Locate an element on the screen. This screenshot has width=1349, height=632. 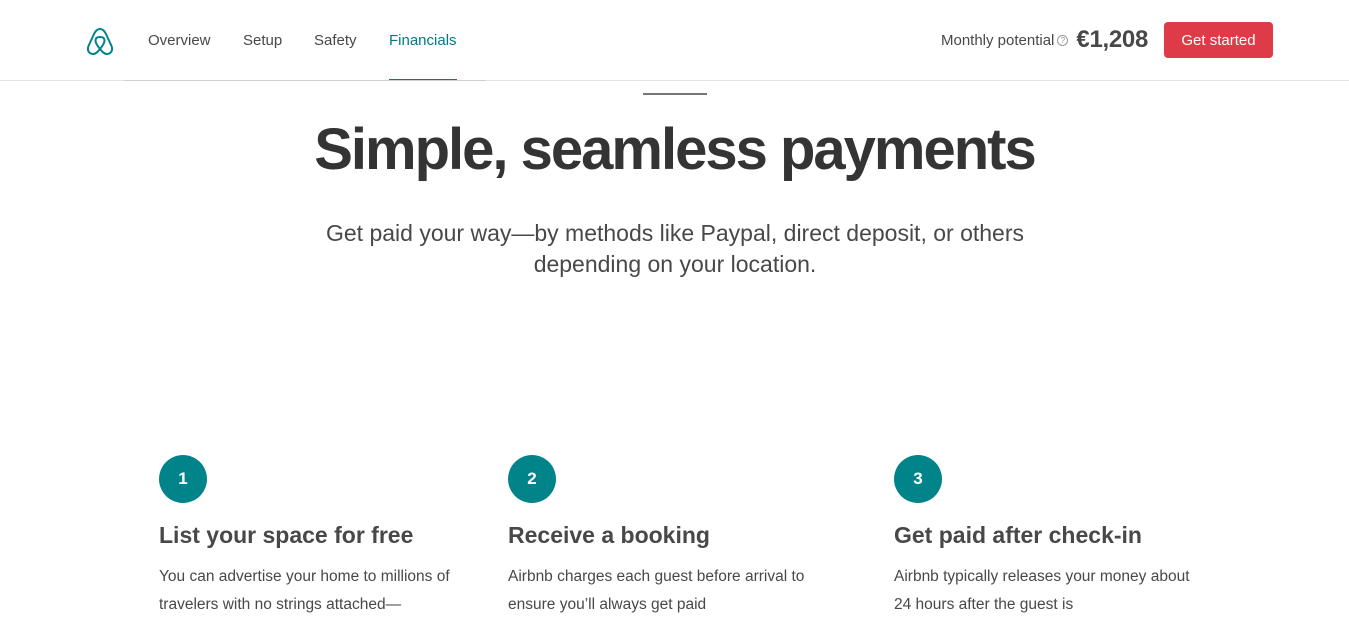
step-title: Receive a booking is located at coordinates (609, 535).